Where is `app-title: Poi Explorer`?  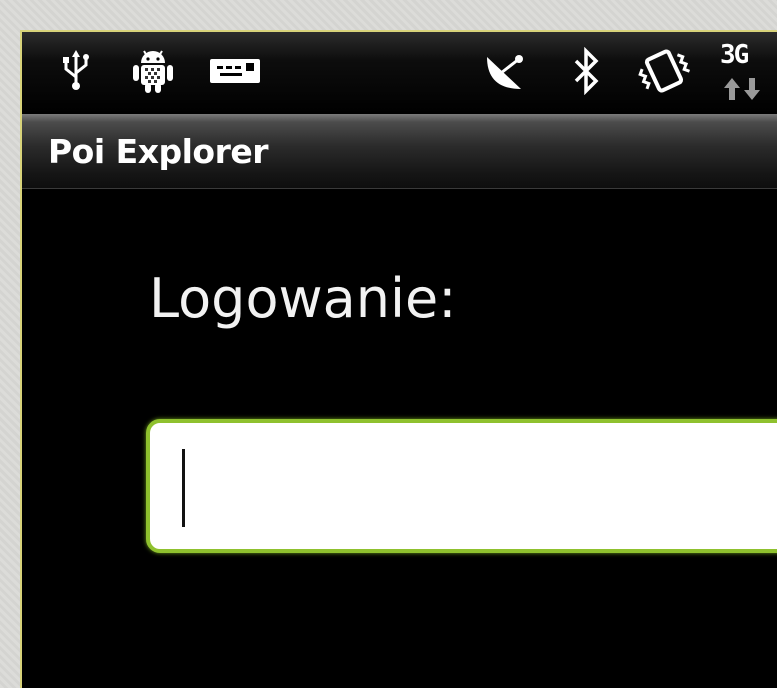 app-title: Poi Explorer is located at coordinates (158, 151).